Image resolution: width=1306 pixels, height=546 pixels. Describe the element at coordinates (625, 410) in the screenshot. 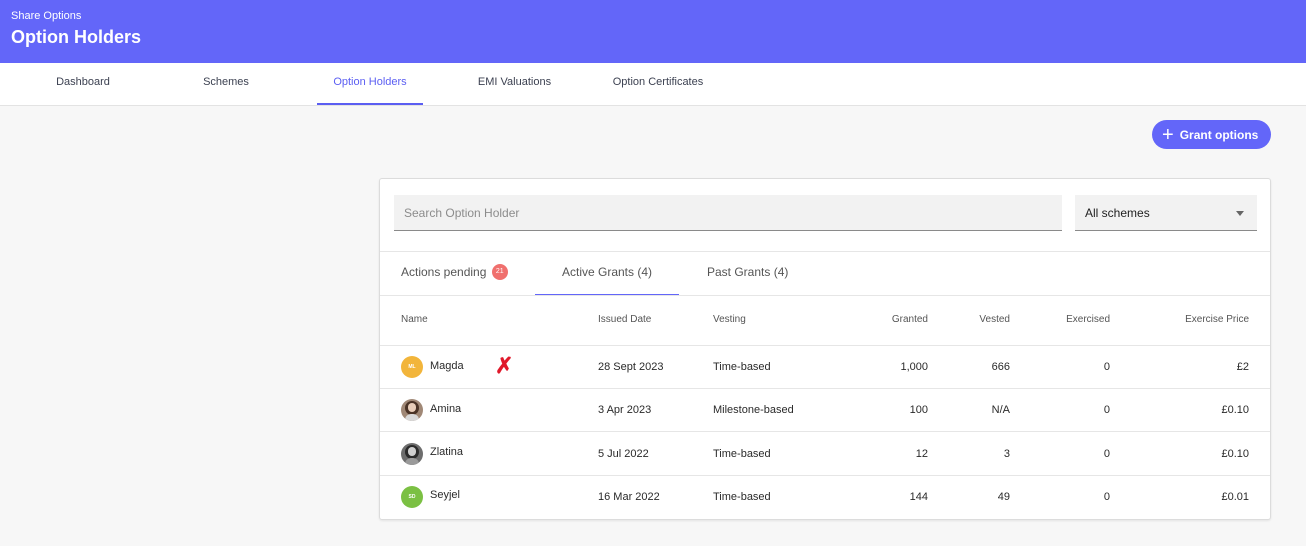

I see `issued-date: 3 Apr 2023` at that location.